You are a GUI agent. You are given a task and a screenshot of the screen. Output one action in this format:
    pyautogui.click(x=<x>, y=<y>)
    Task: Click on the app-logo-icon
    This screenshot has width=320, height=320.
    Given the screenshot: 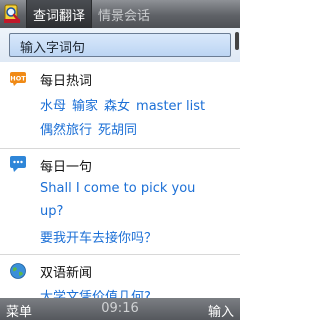 What is the action you would take?
    pyautogui.click(x=13, y=14)
    